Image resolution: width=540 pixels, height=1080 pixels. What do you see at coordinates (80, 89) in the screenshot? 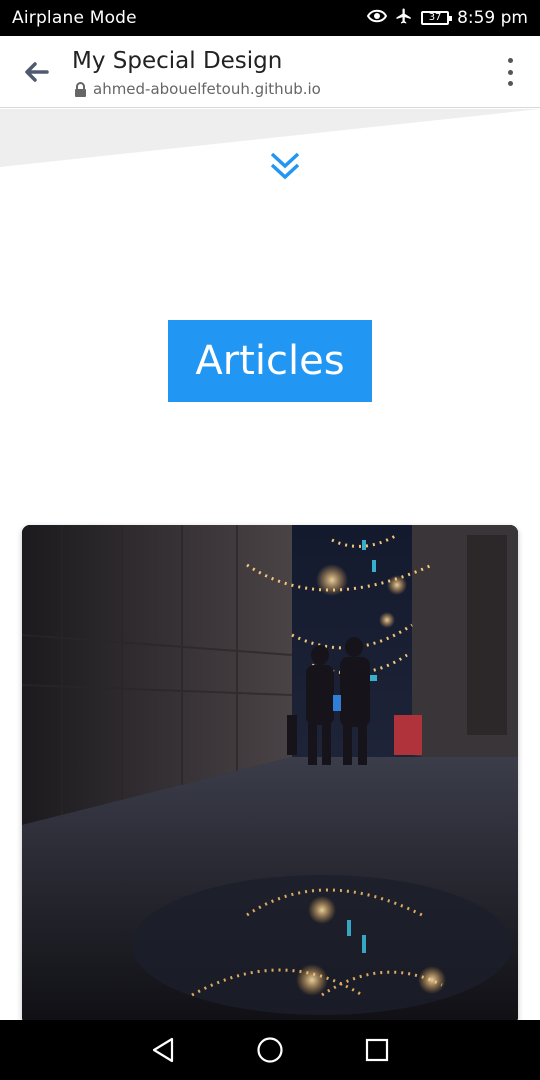
I see `lock-icon` at bounding box center [80, 89].